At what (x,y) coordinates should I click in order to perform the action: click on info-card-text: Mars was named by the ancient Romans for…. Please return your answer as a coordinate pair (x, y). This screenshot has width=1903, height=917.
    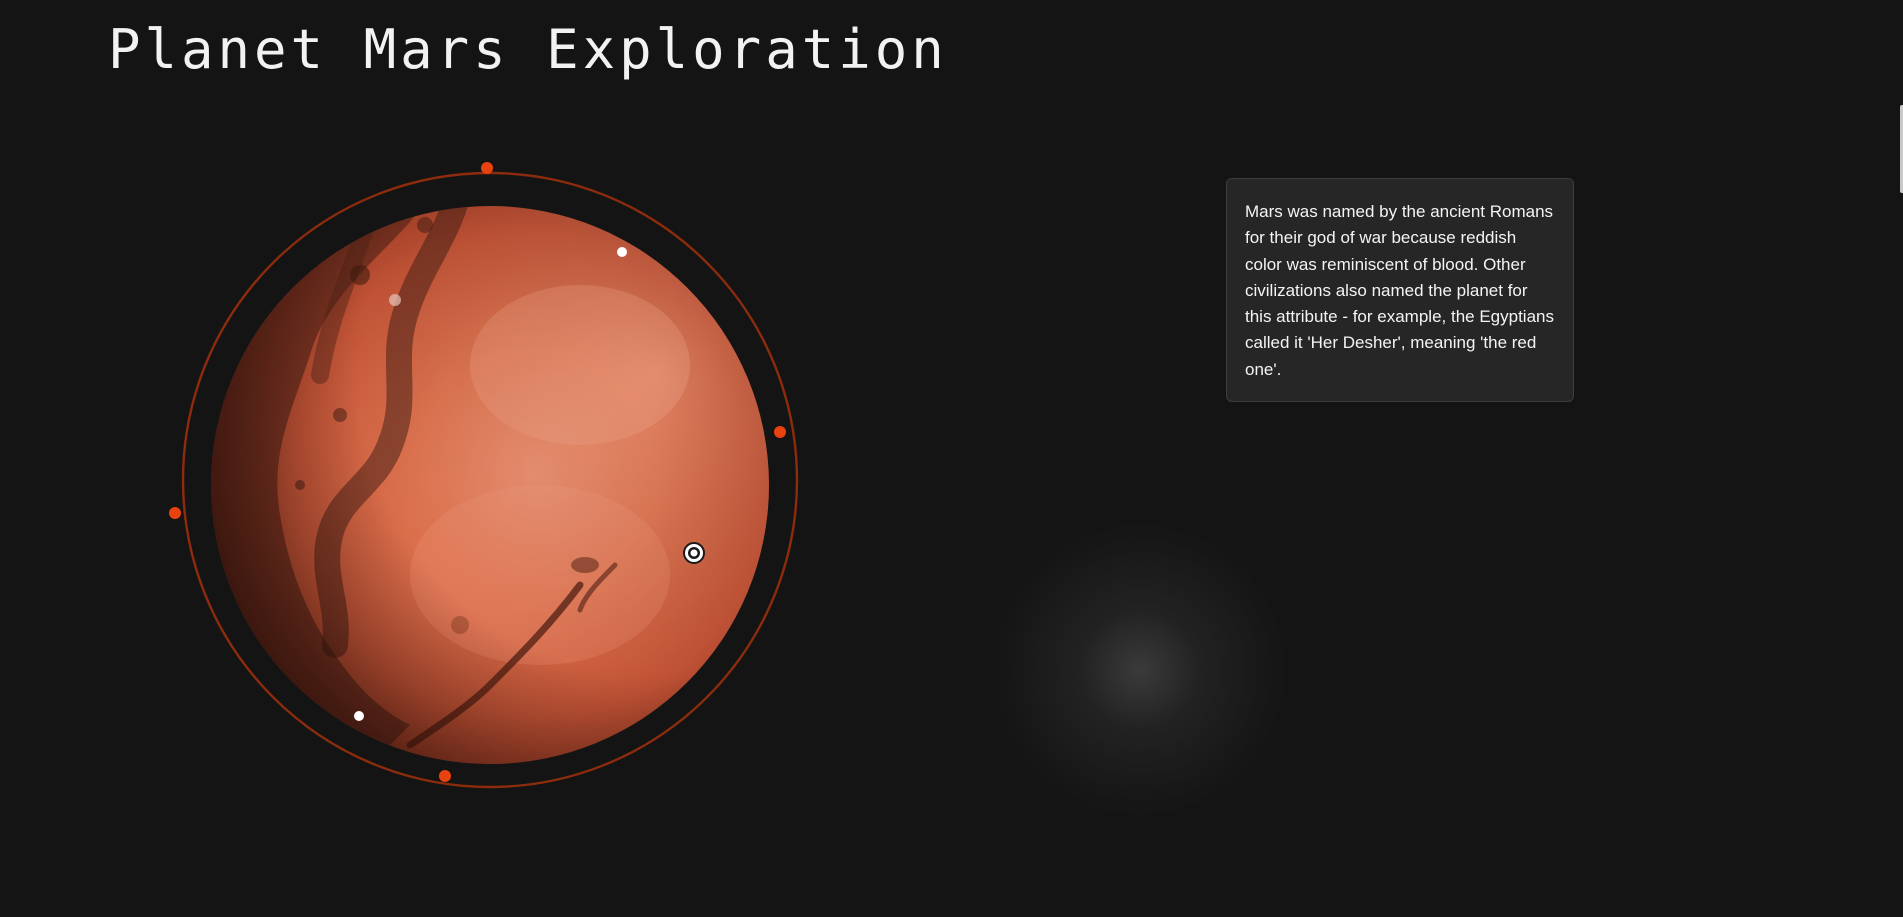
    Looking at the image, I should click on (1399, 290).